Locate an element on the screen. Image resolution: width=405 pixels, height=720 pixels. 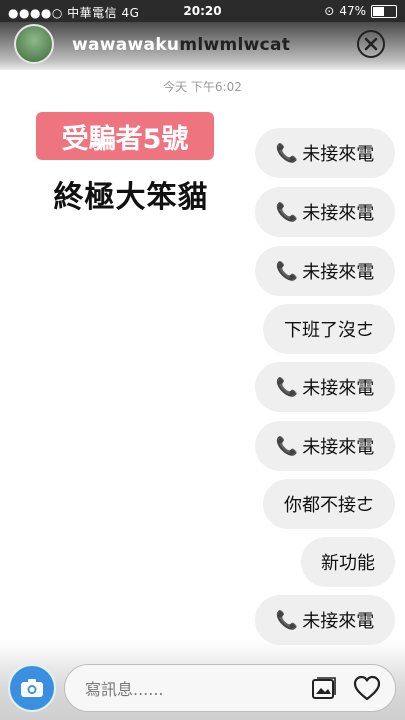
close-icon is located at coordinates (371, 44).